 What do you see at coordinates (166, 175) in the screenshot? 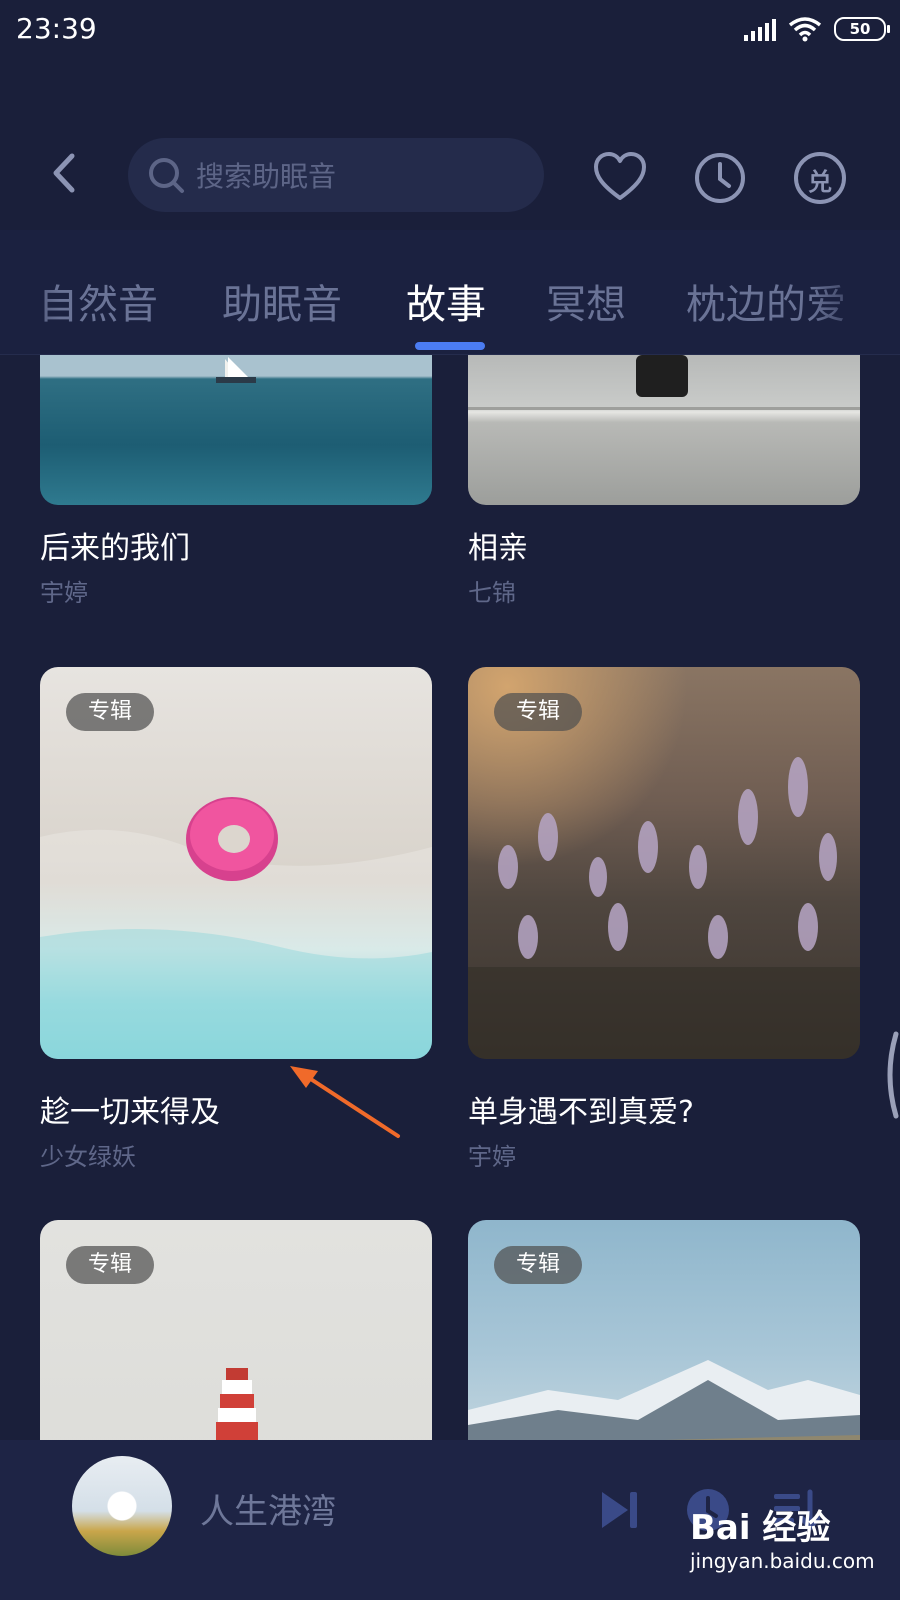
I see `search-icon` at bounding box center [166, 175].